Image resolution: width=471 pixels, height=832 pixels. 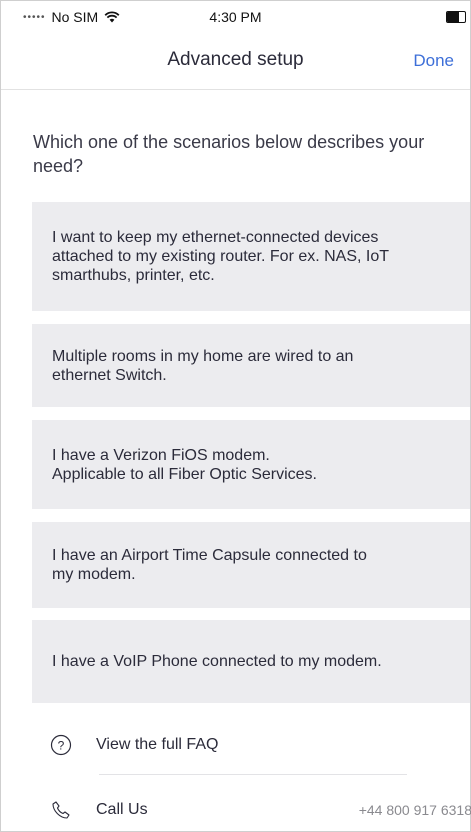 What do you see at coordinates (453, 17) in the screenshot?
I see `battery-fill` at bounding box center [453, 17].